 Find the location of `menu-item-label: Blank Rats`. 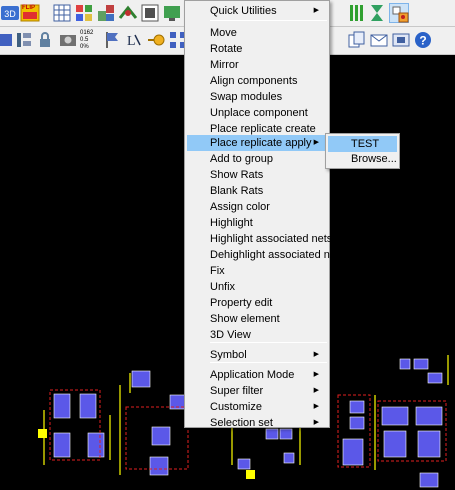

menu-item-label: Blank Rats is located at coordinates (237, 191).